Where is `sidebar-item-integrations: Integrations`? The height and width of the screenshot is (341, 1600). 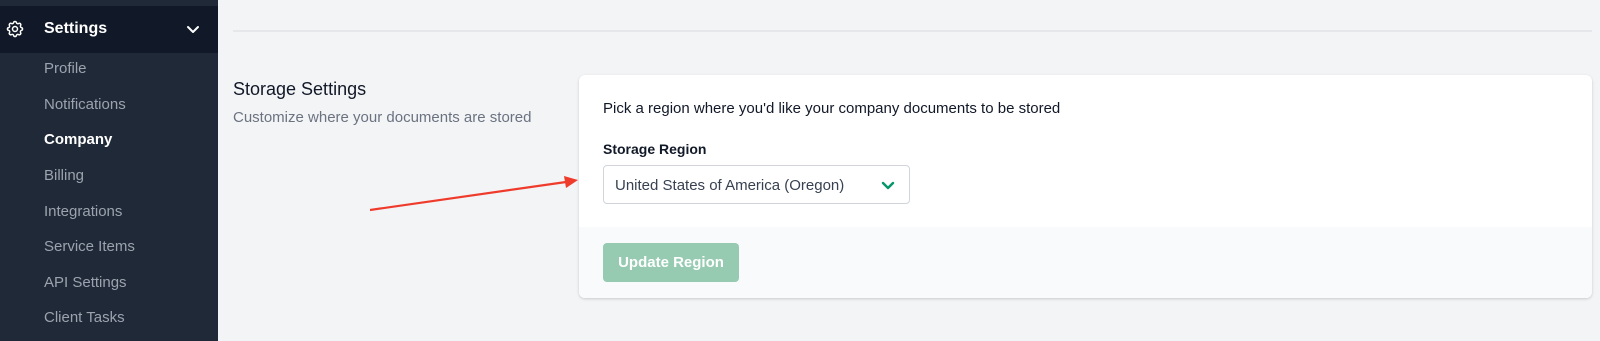
sidebar-item-integrations: Integrations is located at coordinates (83, 211).